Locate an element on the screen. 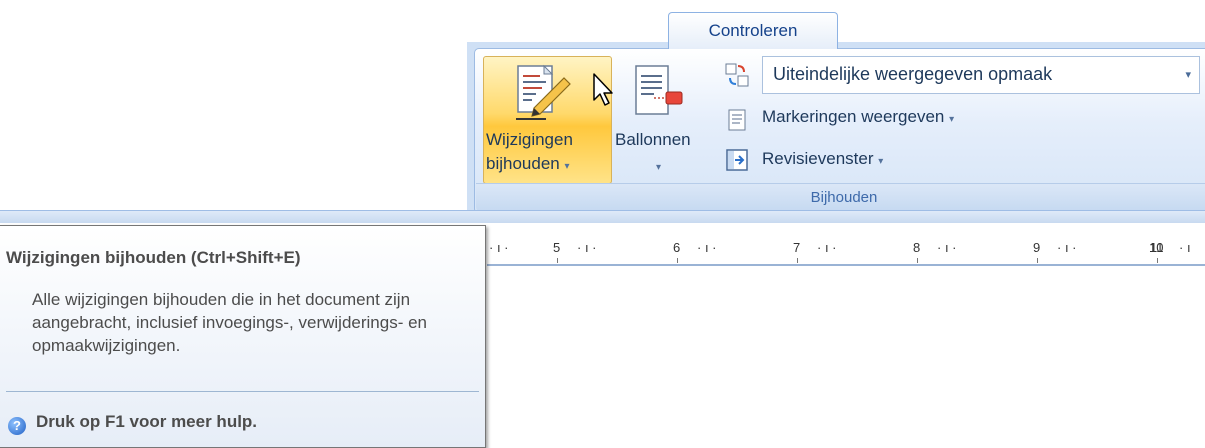 The height and width of the screenshot is (448, 1205). tab-controleren: Controleren is located at coordinates (753, 30).